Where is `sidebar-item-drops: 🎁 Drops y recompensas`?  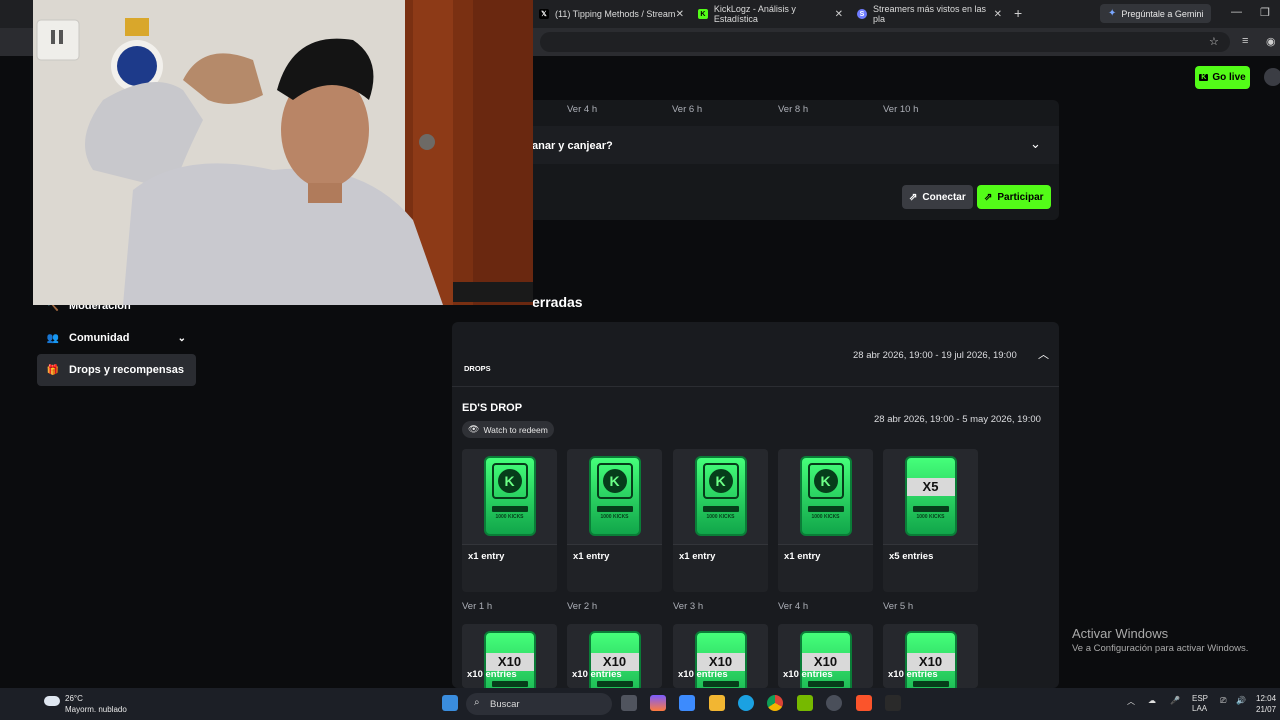
sidebar-item-drops: 🎁 Drops y recompensas is located at coordinates (116, 370).